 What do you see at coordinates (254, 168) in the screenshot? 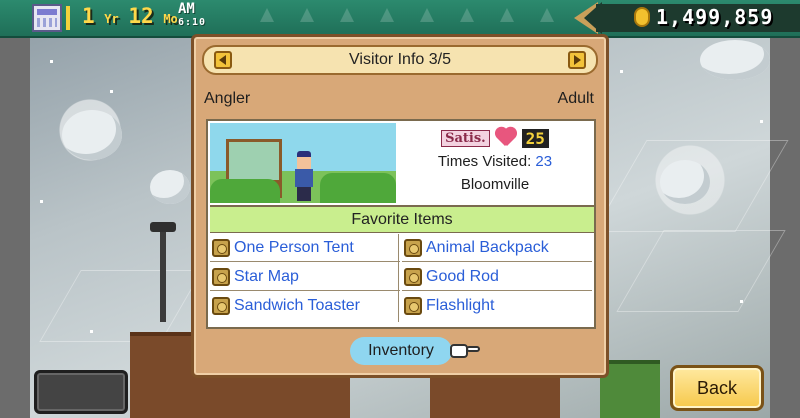
I see `map-sign-icon` at bounding box center [254, 168].